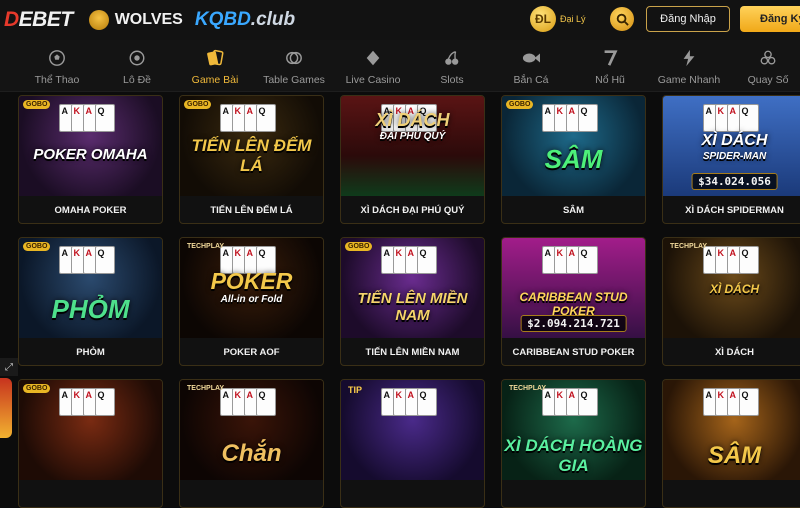 Image resolution: width=800 pixels, height=508 pixels. I want to click on game-thumbnail: A K A Q GOBO PHỎM, so click(90, 288).